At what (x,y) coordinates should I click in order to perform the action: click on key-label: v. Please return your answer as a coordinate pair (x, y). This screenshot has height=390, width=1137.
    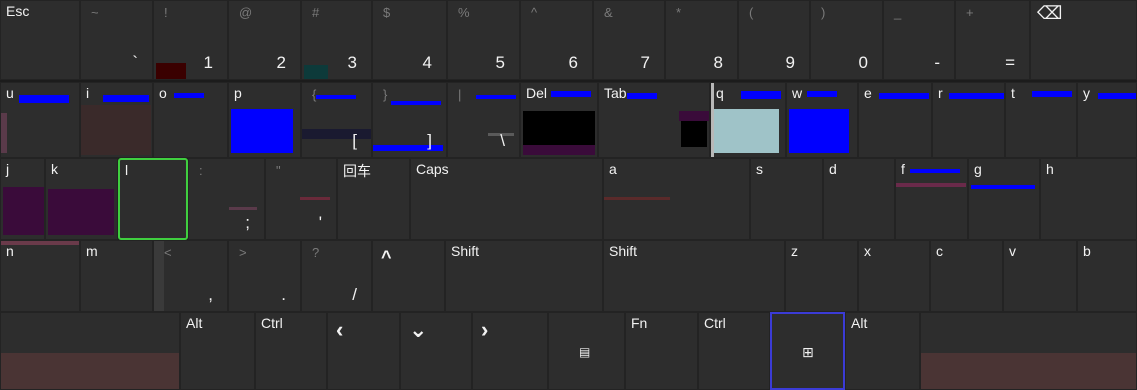
    Looking at the image, I should click on (1012, 251).